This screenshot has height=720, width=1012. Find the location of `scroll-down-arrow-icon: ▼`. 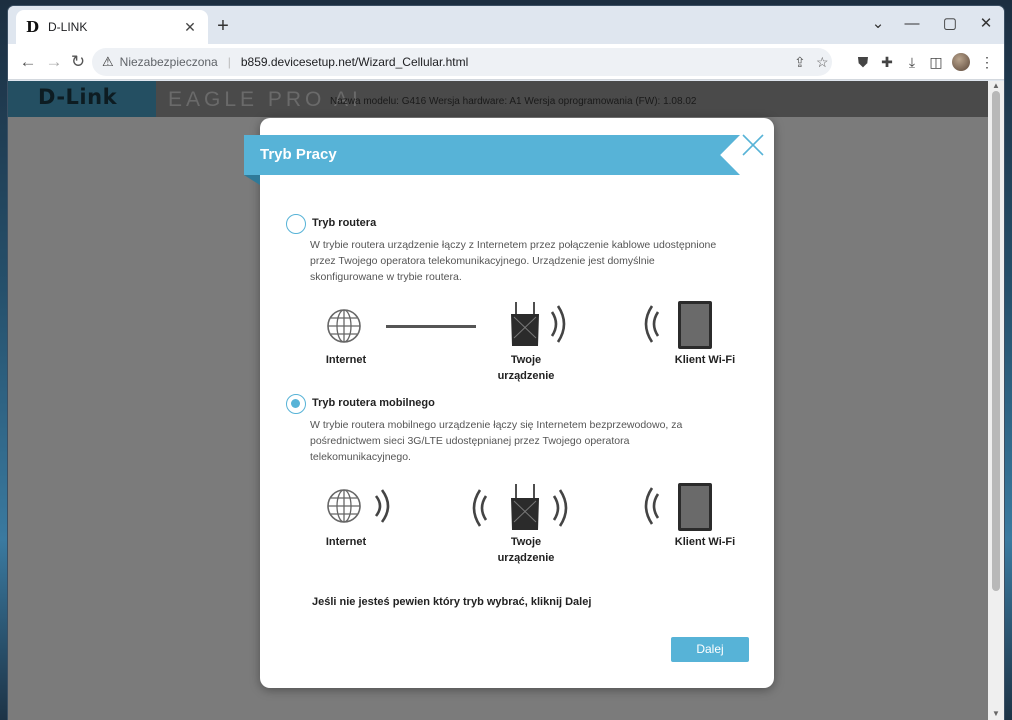

scroll-down-arrow-icon: ▼ is located at coordinates (996, 713).